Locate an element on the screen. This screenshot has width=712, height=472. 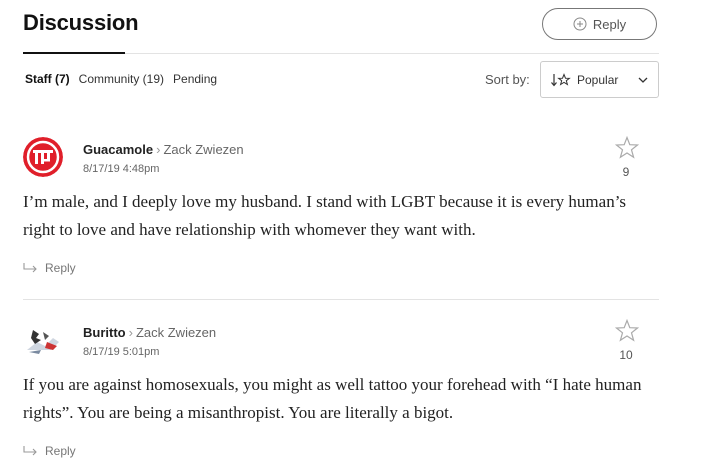
star-count: 9 is located at coordinates (626, 172).